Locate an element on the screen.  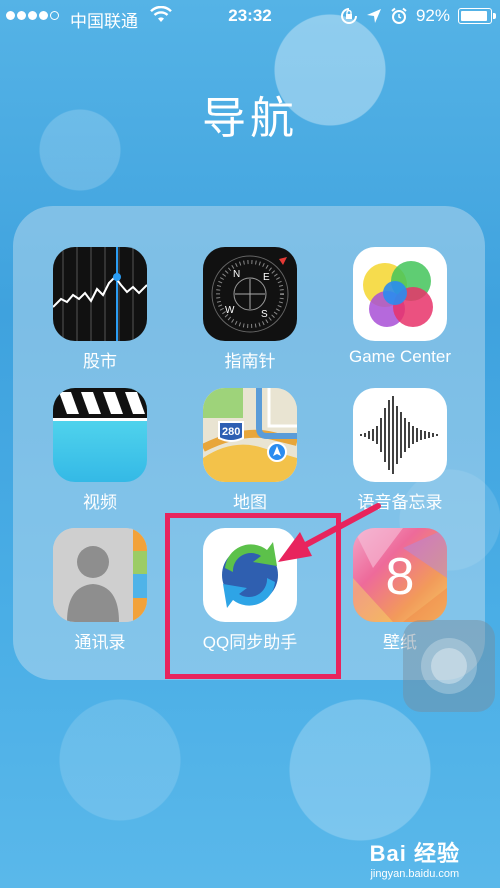
voice-memos-icon is located at coordinates (400, 435).